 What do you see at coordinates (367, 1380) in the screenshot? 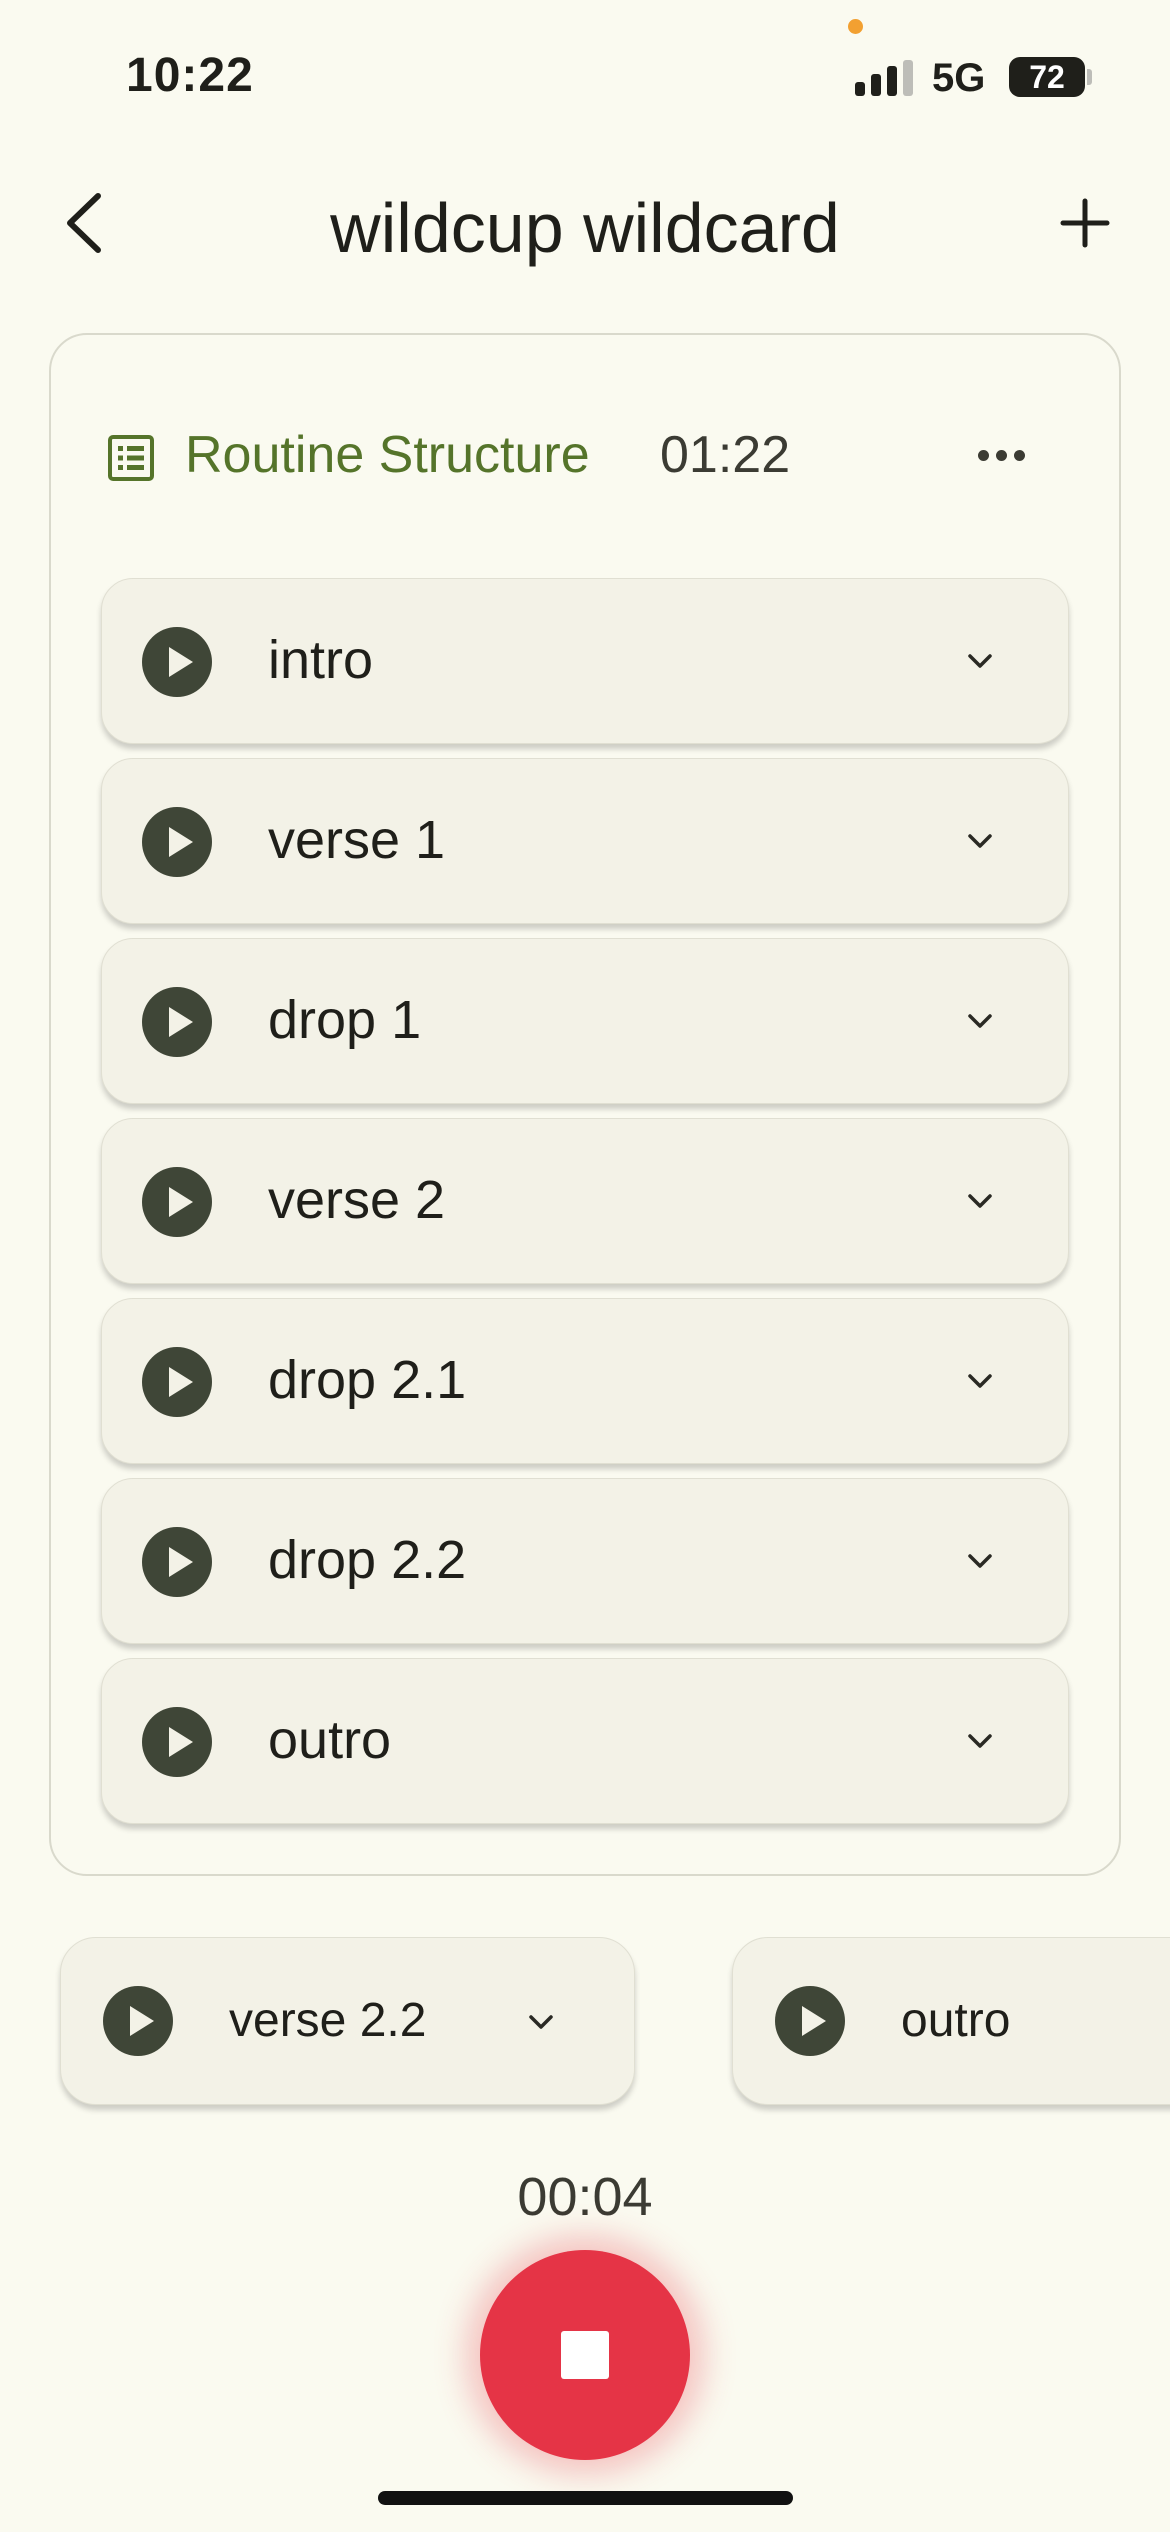
I see `section-label: drop 2.1` at bounding box center [367, 1380].